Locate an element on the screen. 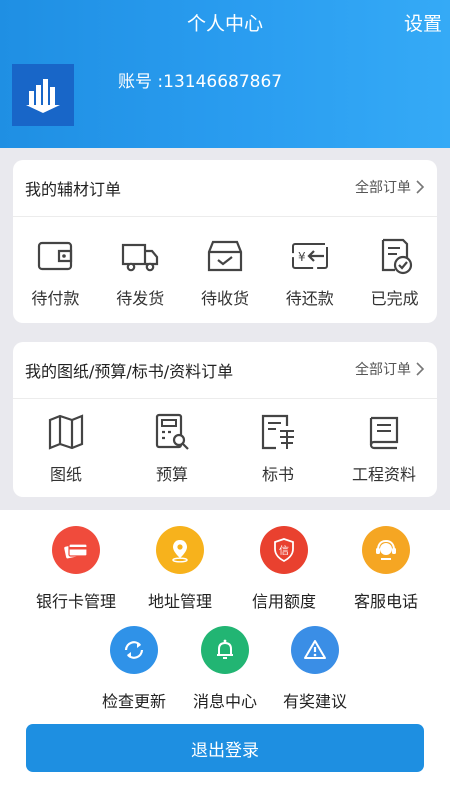 This screenshot has height=800, width=450. customer-service-badge is located at coordinates (386, 550).